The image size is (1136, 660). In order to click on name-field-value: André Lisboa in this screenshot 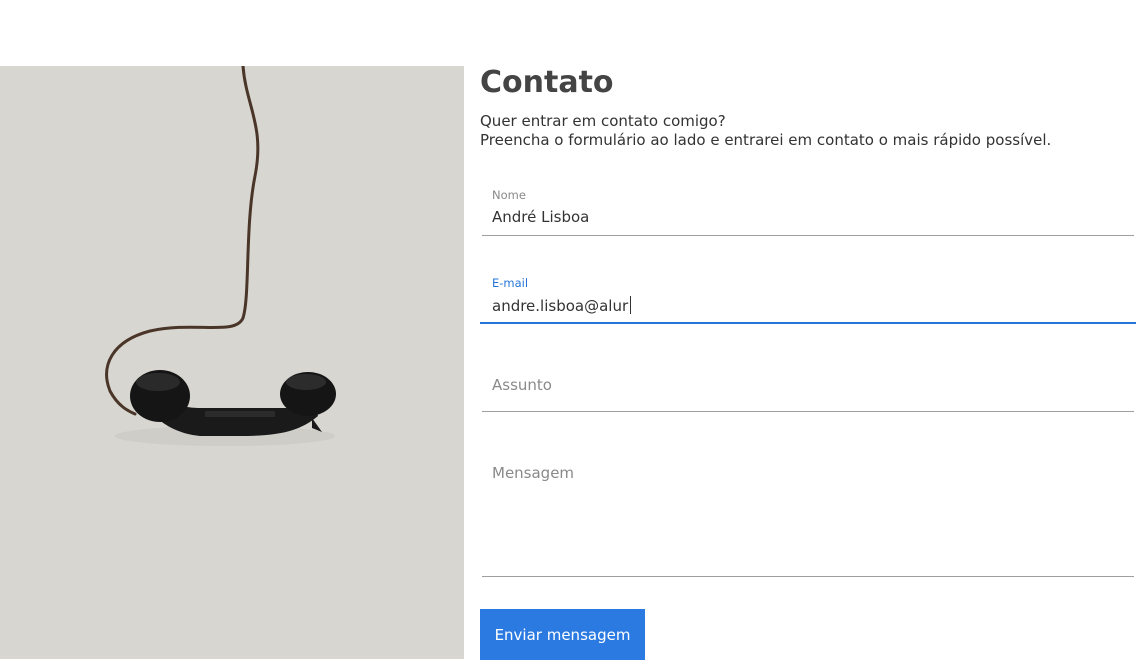, I will do `click(541, 217)`.